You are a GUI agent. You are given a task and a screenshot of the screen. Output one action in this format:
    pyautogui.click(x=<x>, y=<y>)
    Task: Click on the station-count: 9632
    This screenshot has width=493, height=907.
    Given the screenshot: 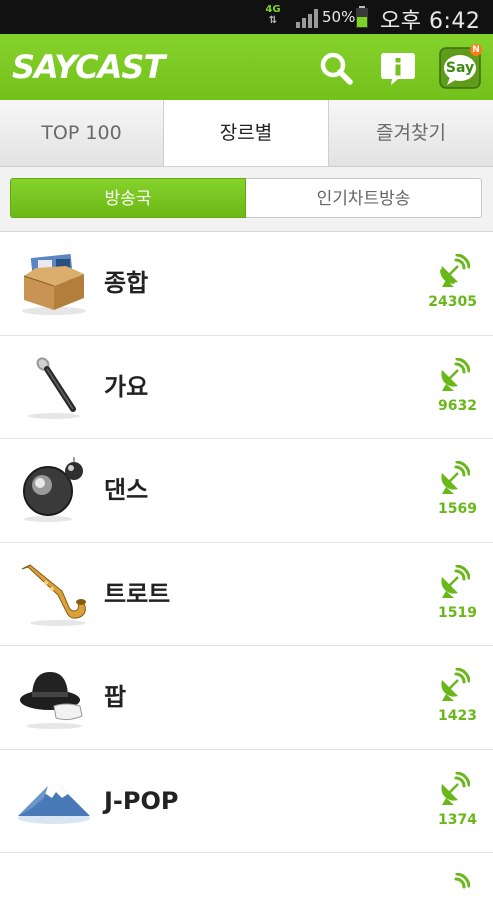 What is the action you would take?
    pyautogui.click(x=457, y=405)
    